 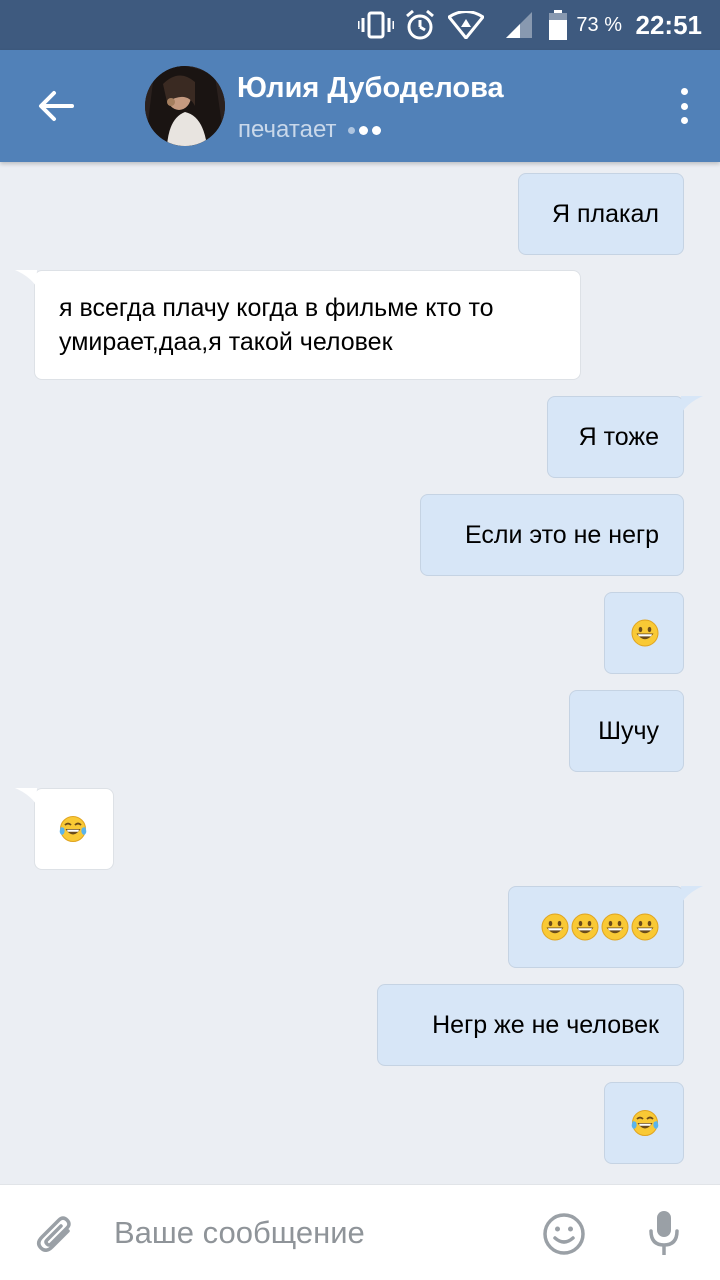 What do you see at coordinates (376, 25) in the screenshot?
I see `vibrate-icon` at bounding box center [376, 25].